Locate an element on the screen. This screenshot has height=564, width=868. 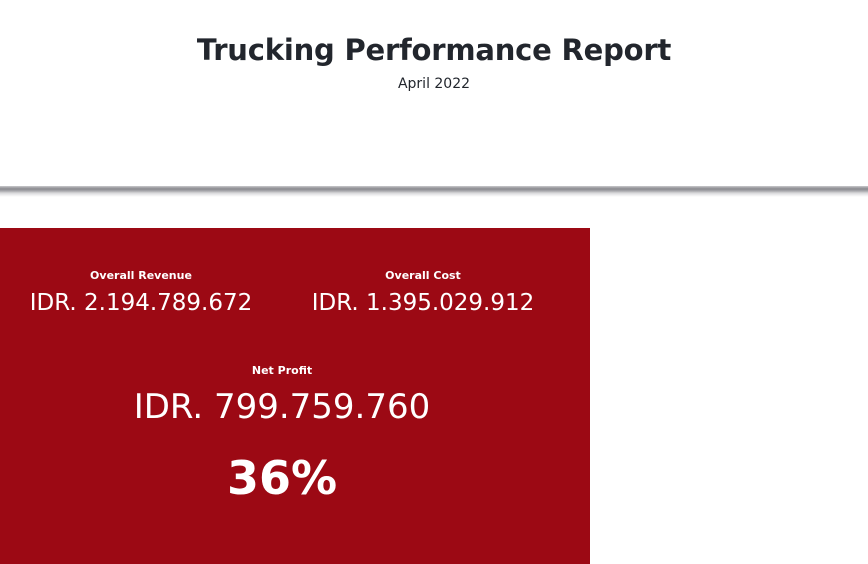
overall-revenue-value: IDR. 2.194.789.672 is located at coordinates (141, 303).